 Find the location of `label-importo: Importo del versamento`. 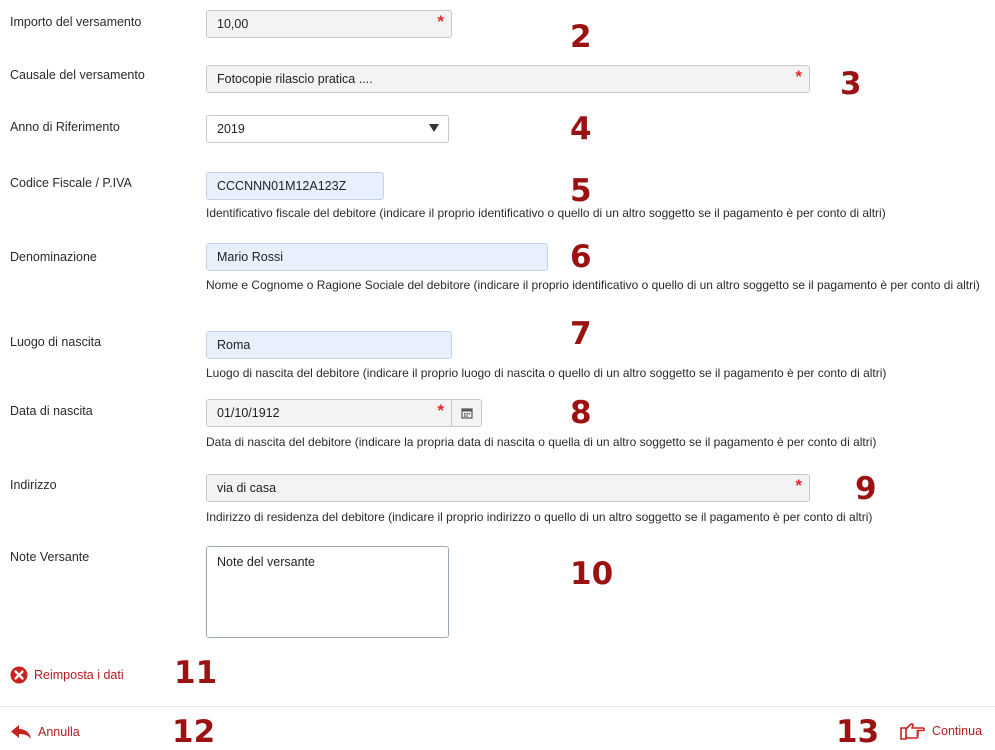

label-importo: Importo del versamento is located at coordinates (76, 22).